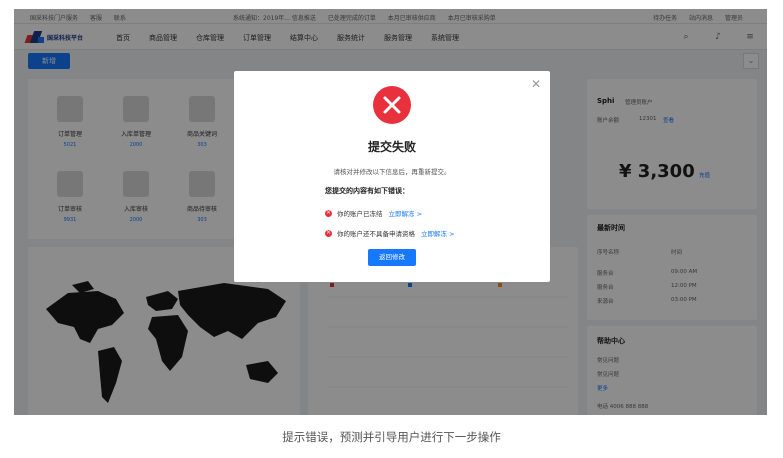  Describe the element at coordinates (392, 172) in the screenshot. I see `modal-description: 请核对并修改以下信息后，再重新提交。` at that location.